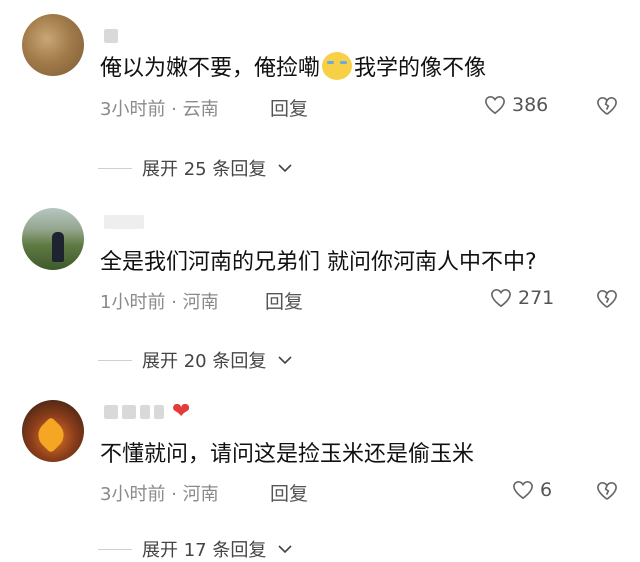 Image resolution: width=640 pixels, height=562 pixels. I want to click on comment-text-part: 俺以为嫩不要，俺捡嘞, so click(210, 68).